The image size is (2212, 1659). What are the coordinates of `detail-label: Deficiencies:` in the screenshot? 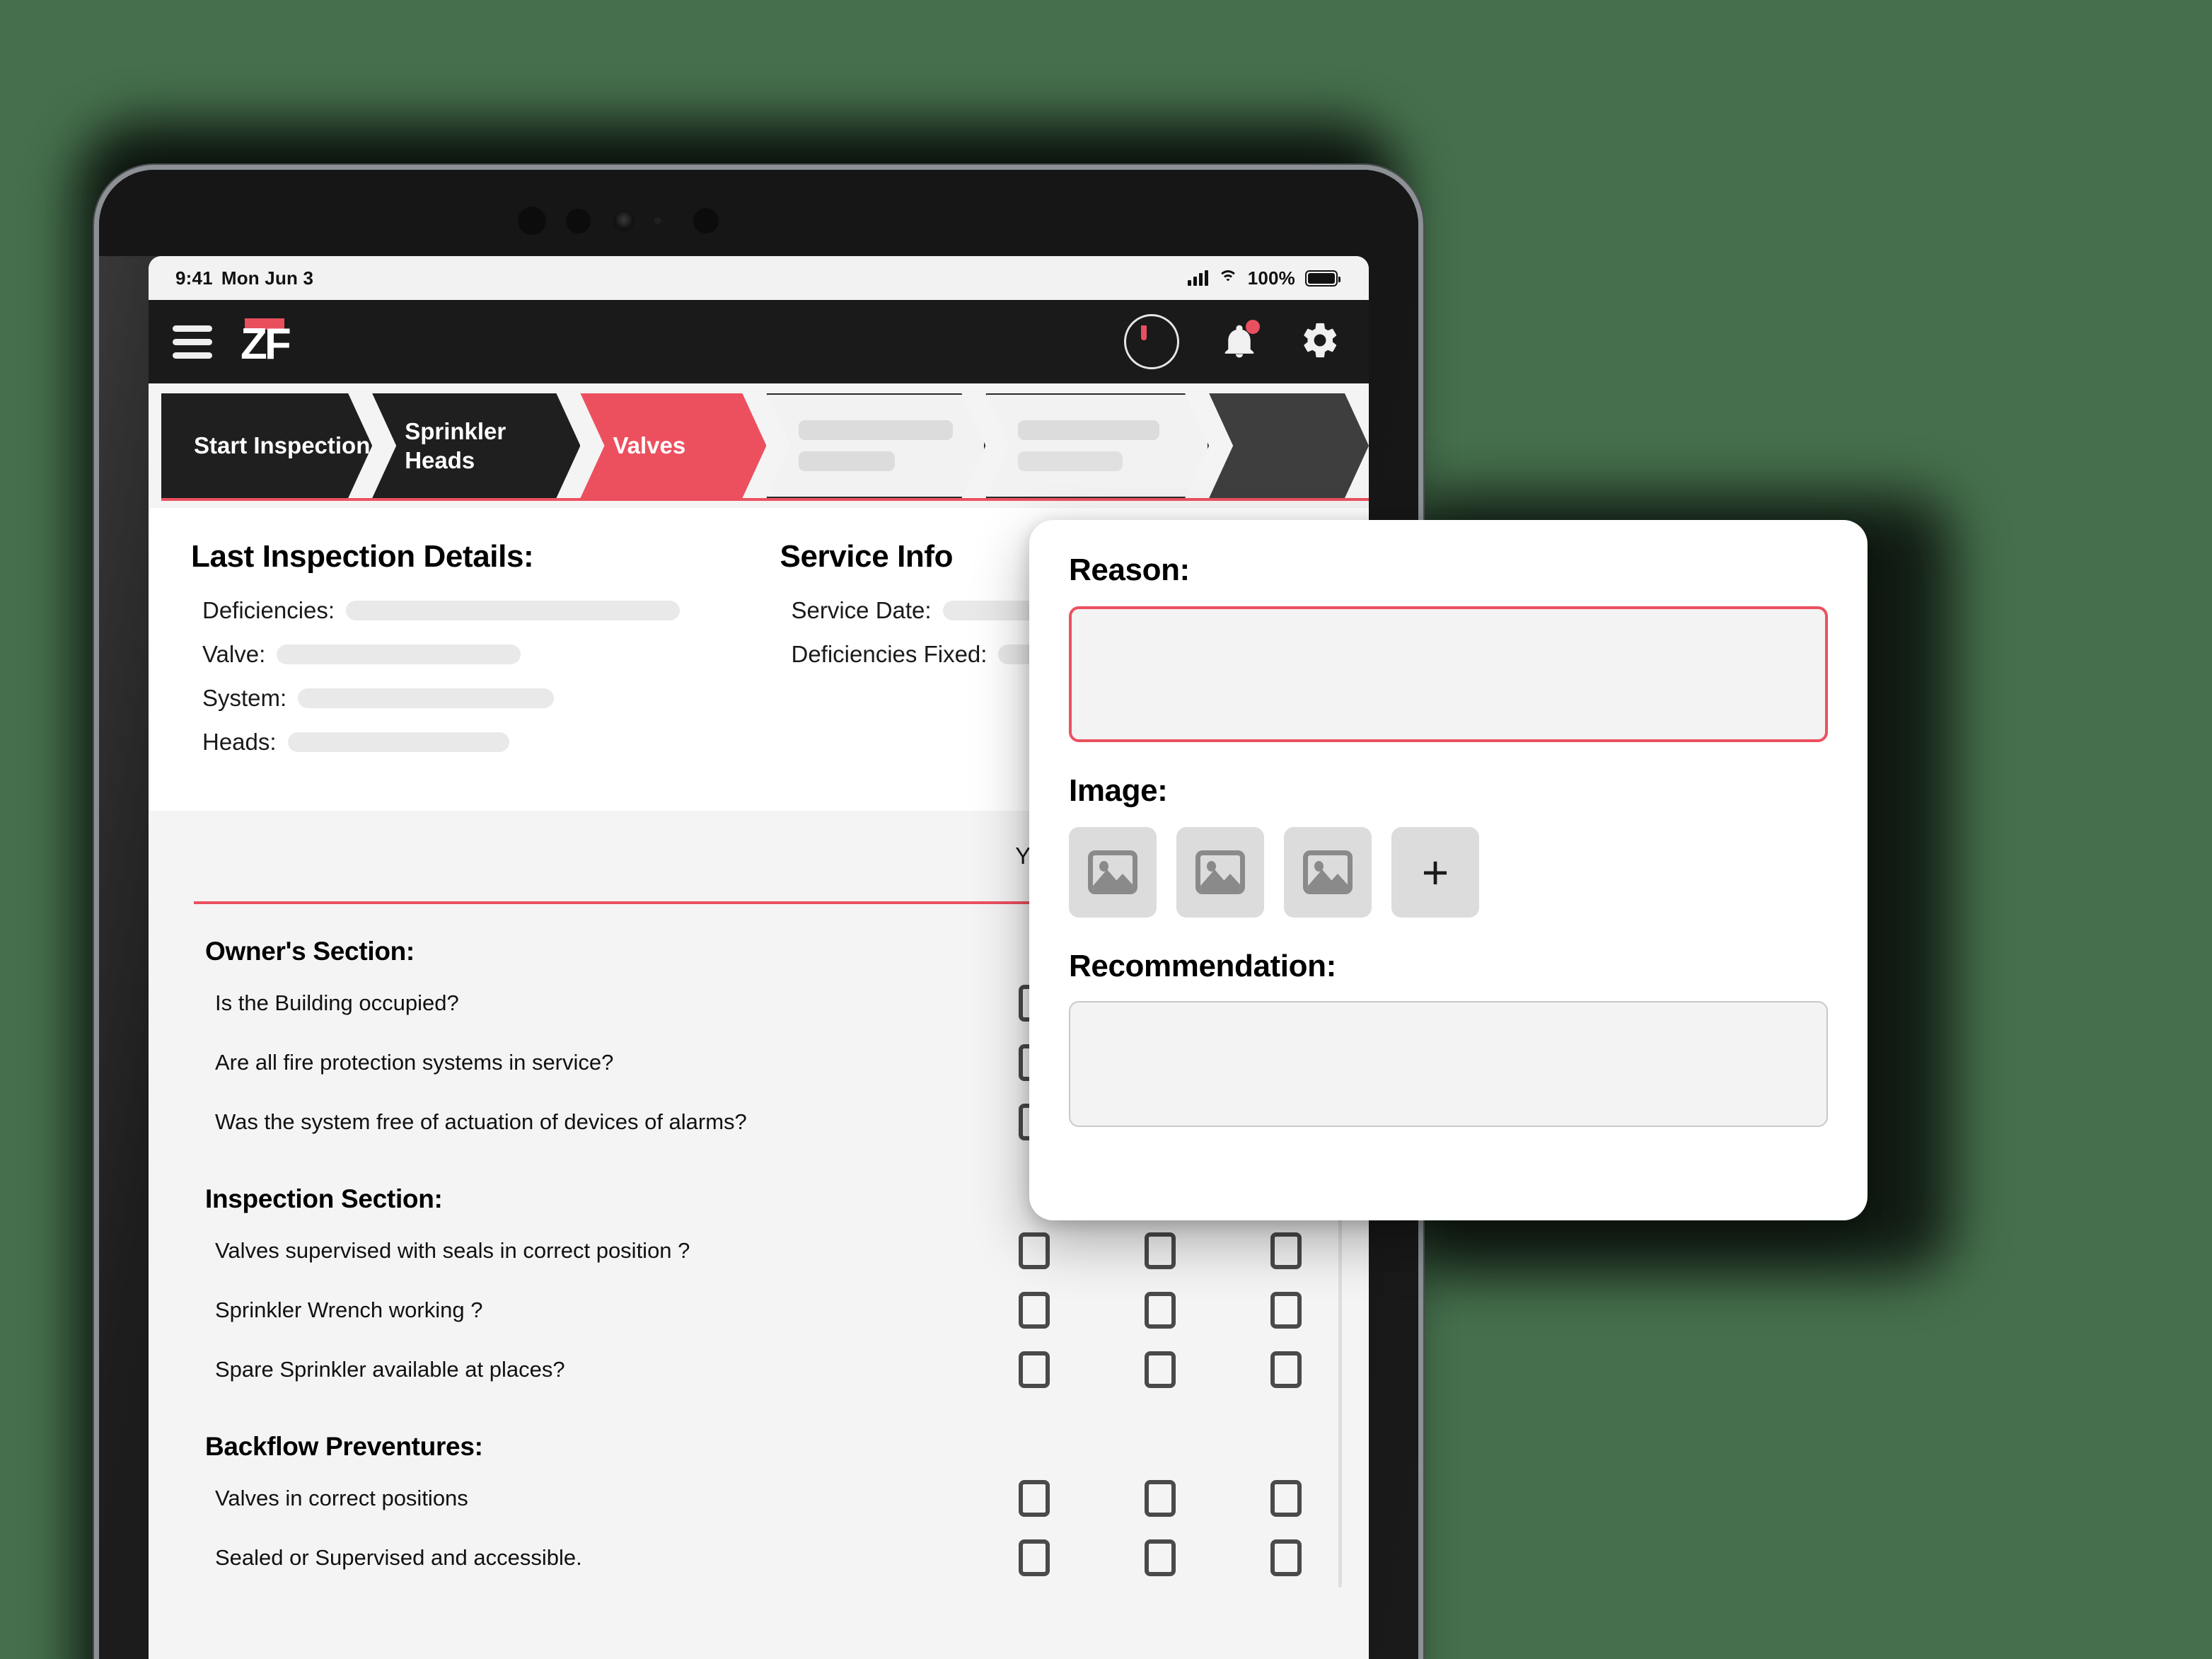 It's located at (268, 610).